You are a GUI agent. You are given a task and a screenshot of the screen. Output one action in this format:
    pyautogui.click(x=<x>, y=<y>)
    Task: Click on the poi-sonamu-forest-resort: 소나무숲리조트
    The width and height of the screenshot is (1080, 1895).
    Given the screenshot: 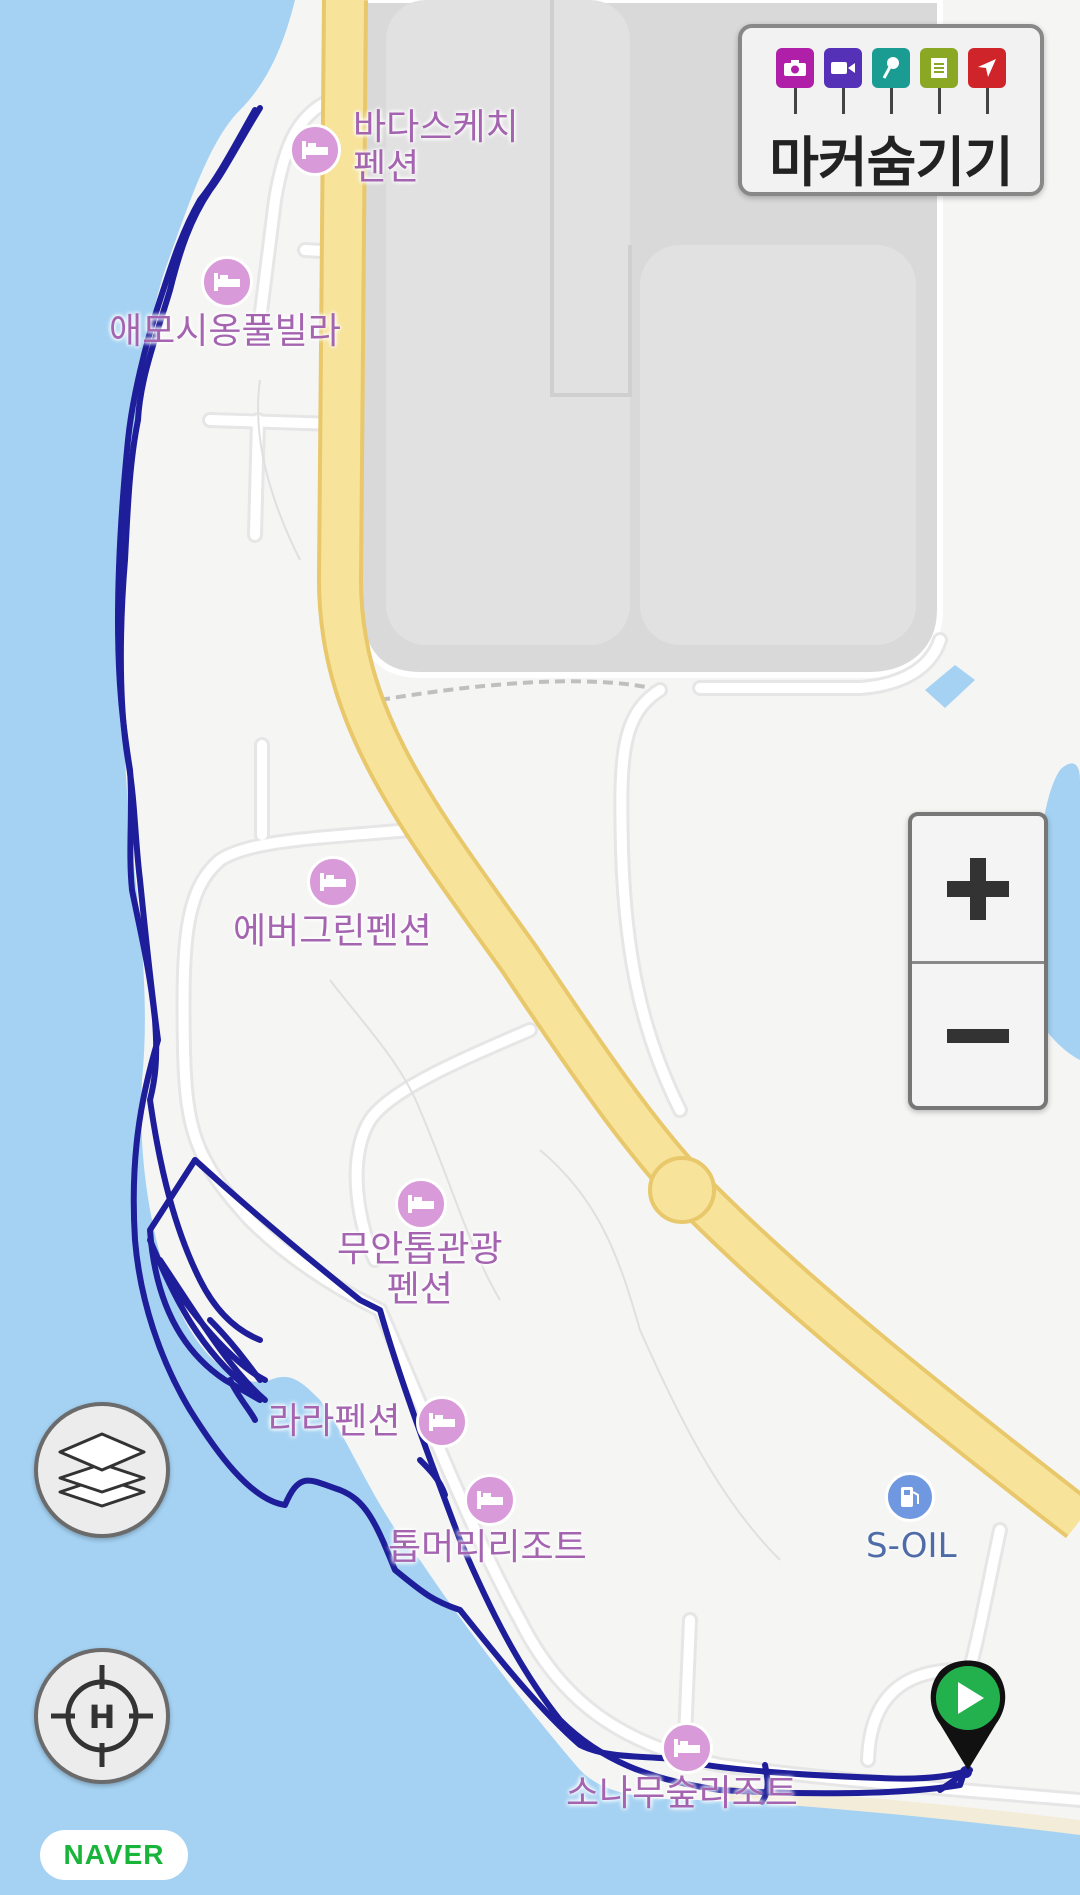 What is the action you would take?
    pyautogui.click(x=682, y=1768)
    